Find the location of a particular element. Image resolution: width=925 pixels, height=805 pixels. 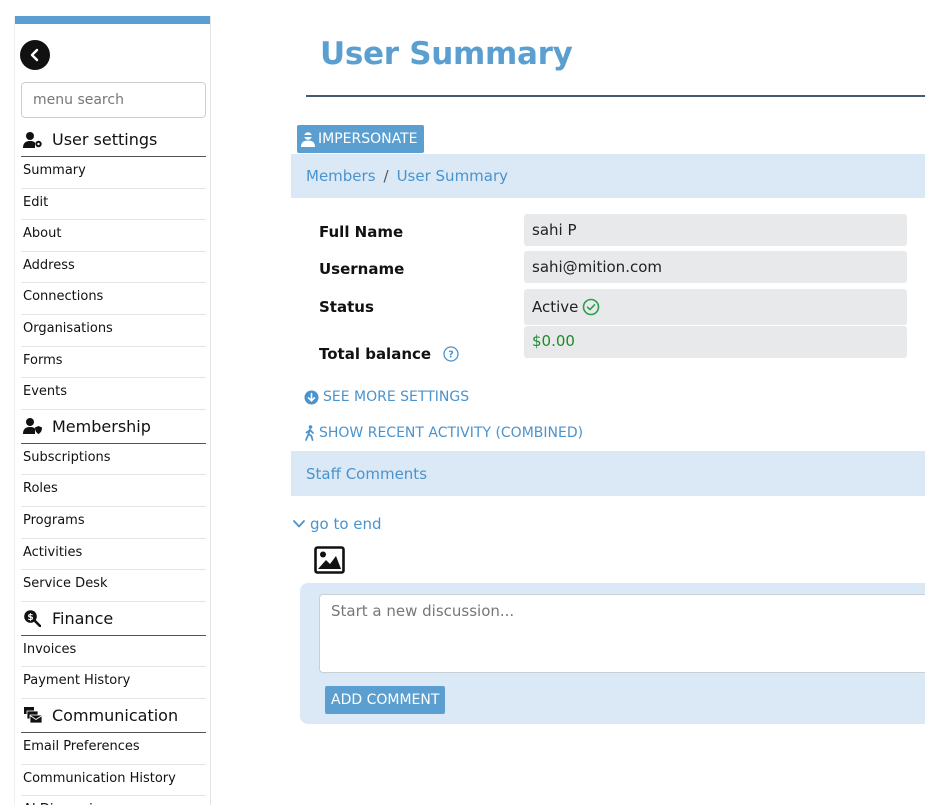

back-button is located at coordinates (35, 55).